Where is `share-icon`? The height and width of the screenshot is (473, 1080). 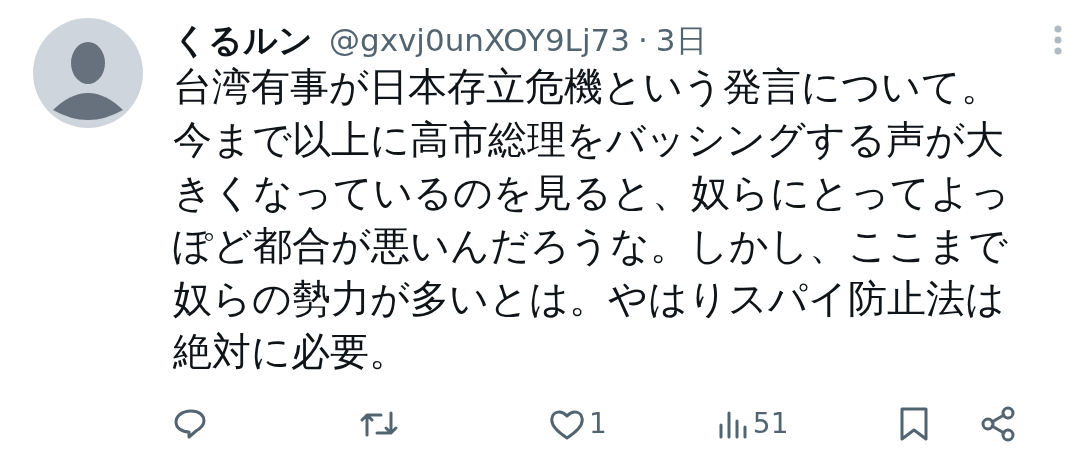
share-icon is located at coordinates (998, 424).